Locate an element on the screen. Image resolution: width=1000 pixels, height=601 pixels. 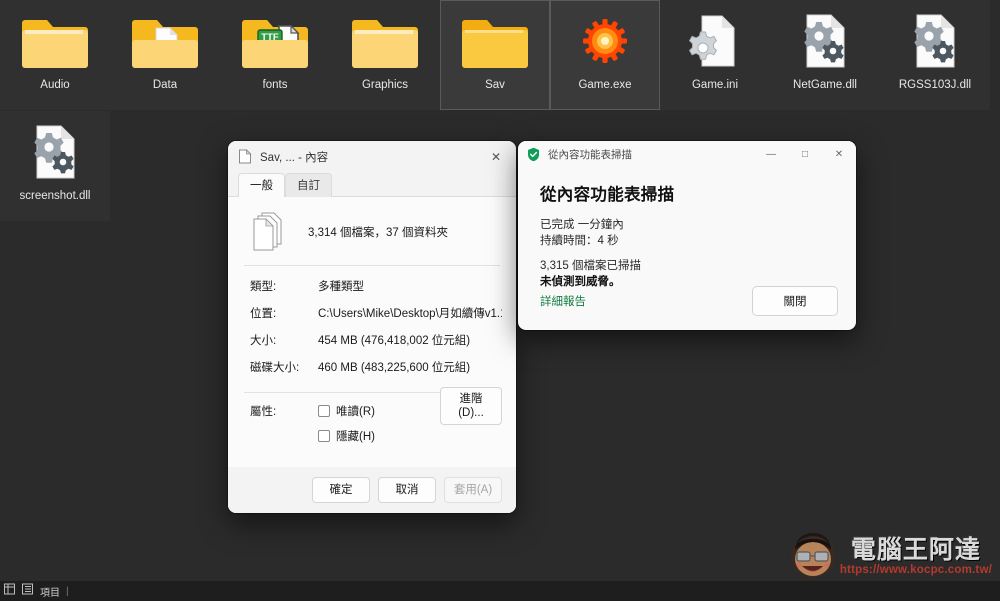
apply-button: 套用(A) is located at coordinates (473, 490).